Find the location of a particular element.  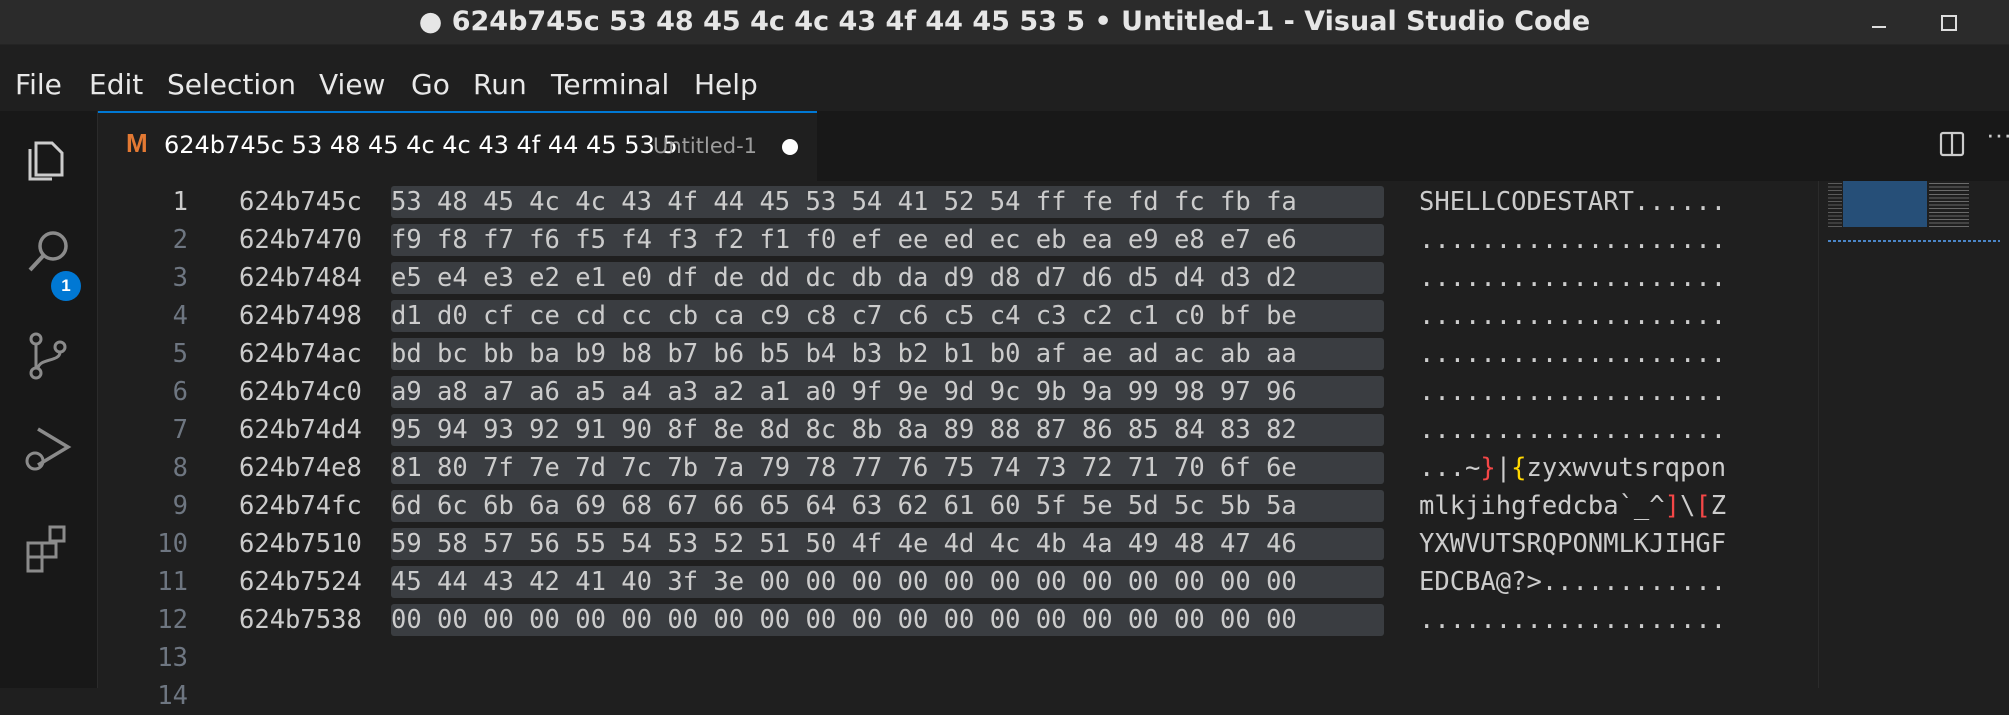

address: 624b74d4 is located at coordinates (300, 430).